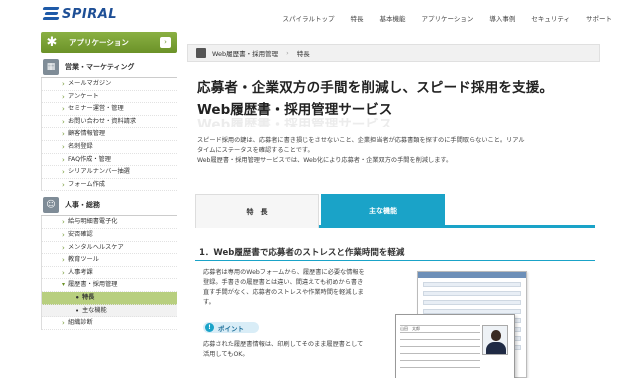 The height and width of the screenshot is (378, 640). I want to click on point-line: 活用してもOK。, so click(226, 354).